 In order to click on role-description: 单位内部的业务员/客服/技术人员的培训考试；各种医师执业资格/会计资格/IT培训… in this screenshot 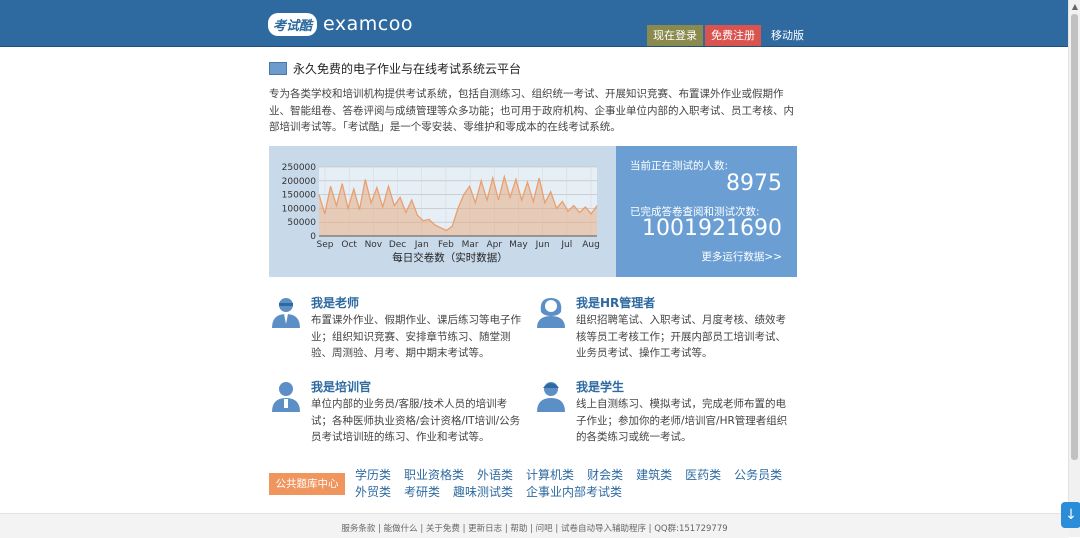, I will do `click(416, 420)`.